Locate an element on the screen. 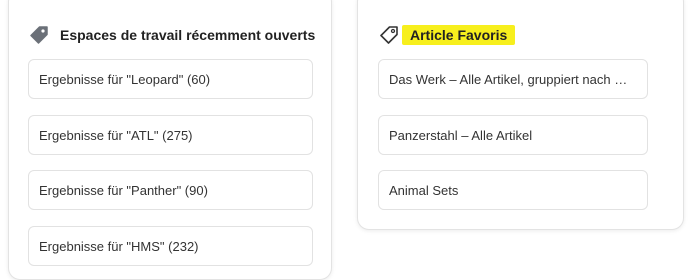  tag-outline-icon is located at coordinates (389, 35).